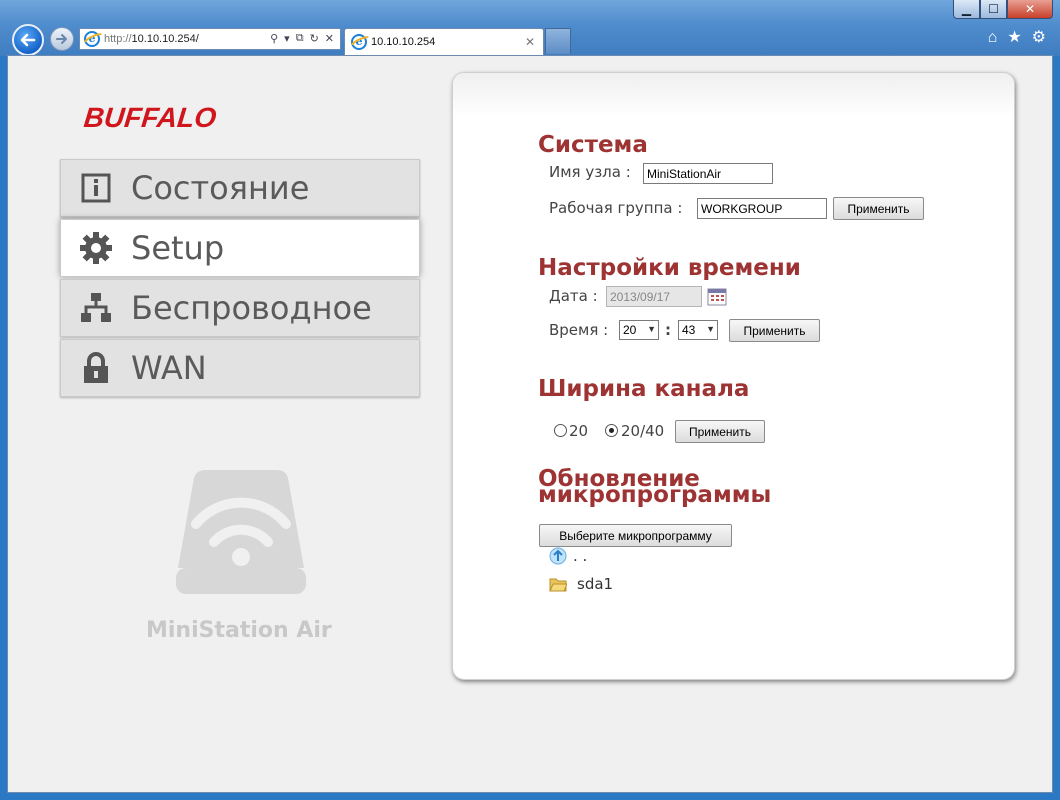 The height and width of the screenshot is (800, 1060). Describe the element at coordinates (643, 431) in the screenshot. I see `radio-label-20-40: 20/40` at that location.